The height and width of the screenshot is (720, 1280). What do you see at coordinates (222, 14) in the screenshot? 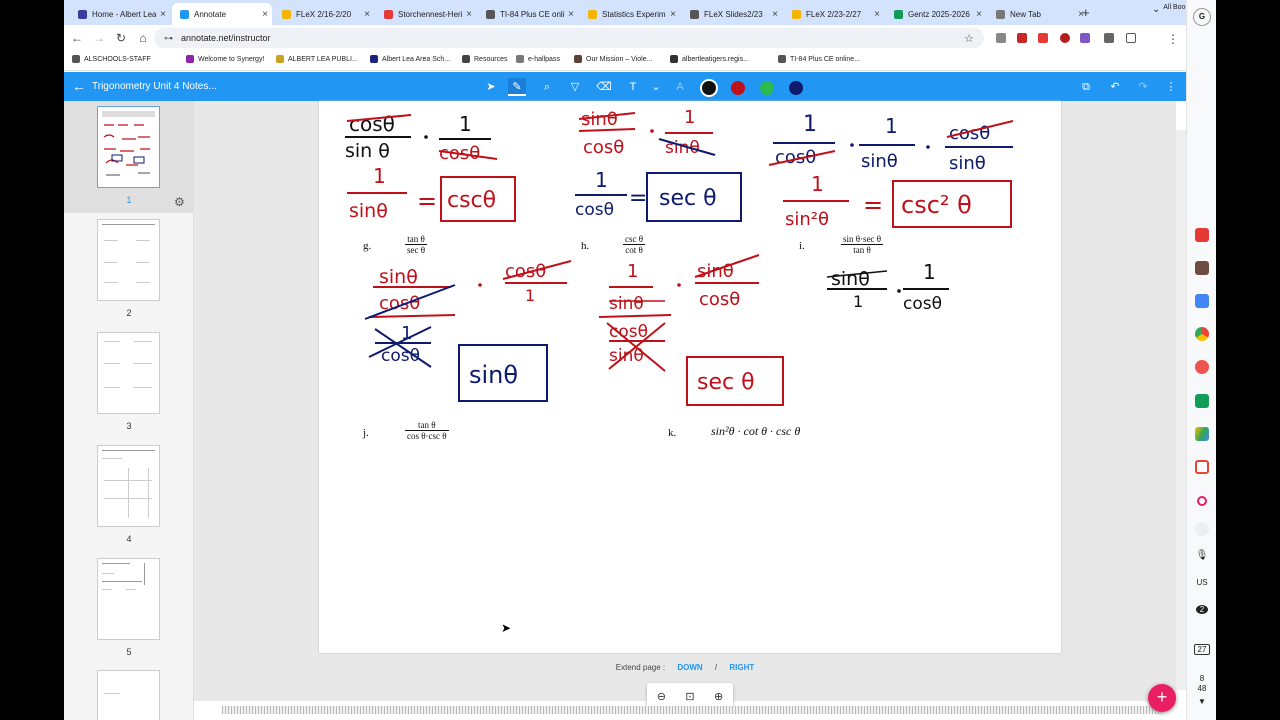
I see `browser-tab: Annotate ×` at bounding box center [222, 14].